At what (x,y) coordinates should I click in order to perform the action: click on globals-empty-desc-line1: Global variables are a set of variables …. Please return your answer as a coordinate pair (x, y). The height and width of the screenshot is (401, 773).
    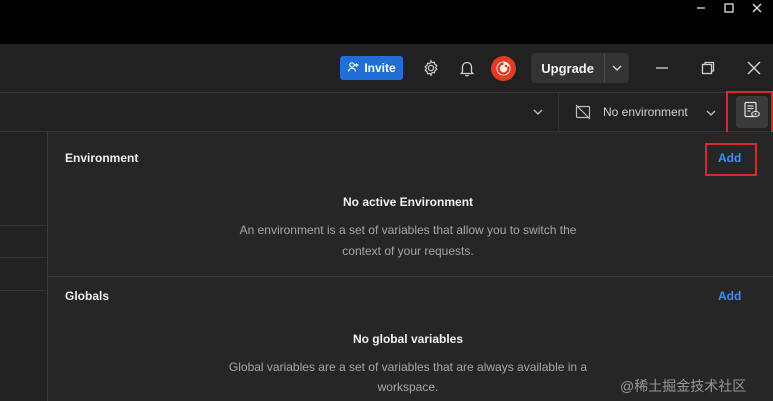
    Looking at the image, I should click on (408, 367).